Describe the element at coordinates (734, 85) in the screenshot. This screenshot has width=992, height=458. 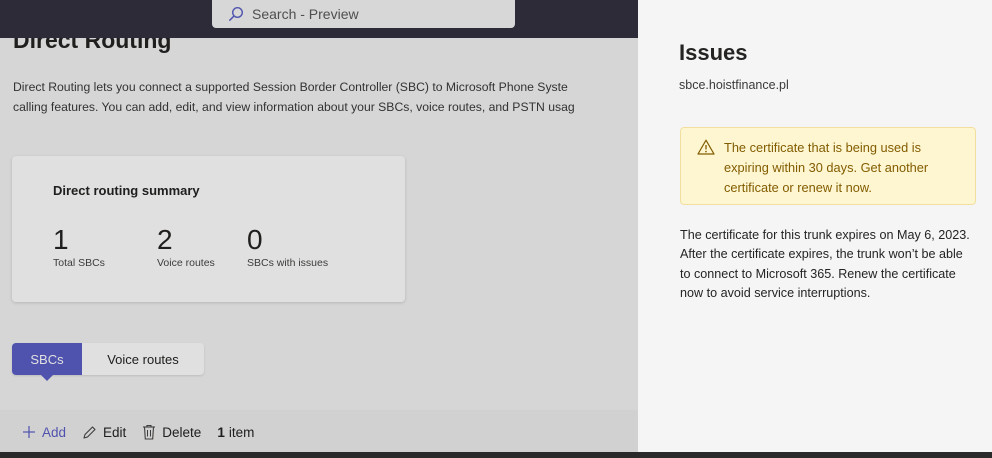
I see `sbc-hostname: sbce.hoistfinance.pl` at that location.